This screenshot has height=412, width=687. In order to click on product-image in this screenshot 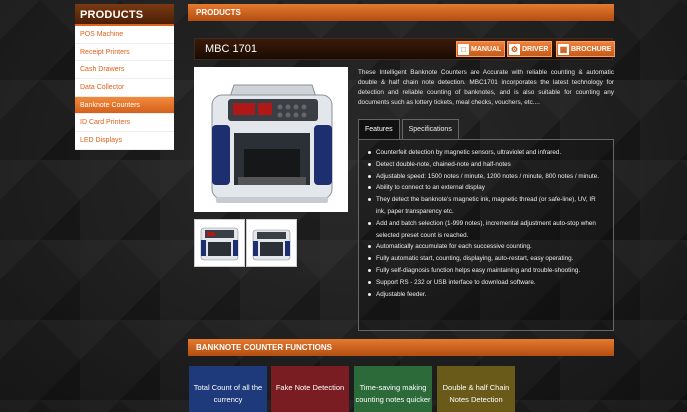, I will do `click(271, 139)`.